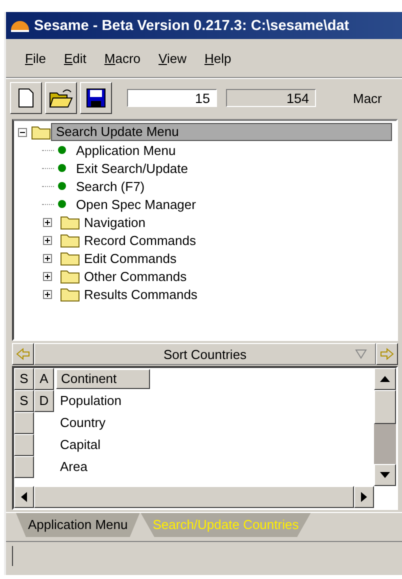 The height and width of the screenshot is (579, 402). I want to click on menu-item: Macro, so click(122, 58).